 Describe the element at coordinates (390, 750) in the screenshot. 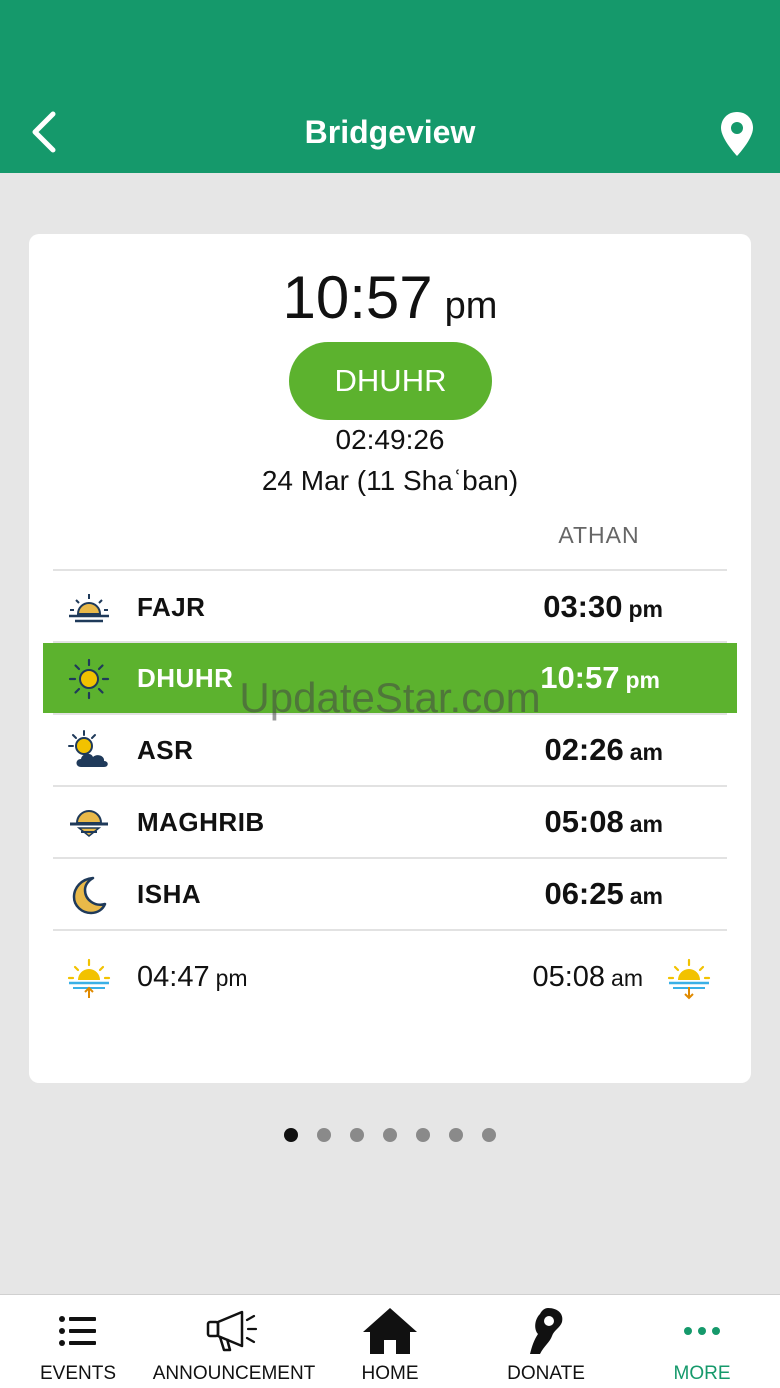

I see `prayer-row-asr: ASR 02:26 am` at that location.